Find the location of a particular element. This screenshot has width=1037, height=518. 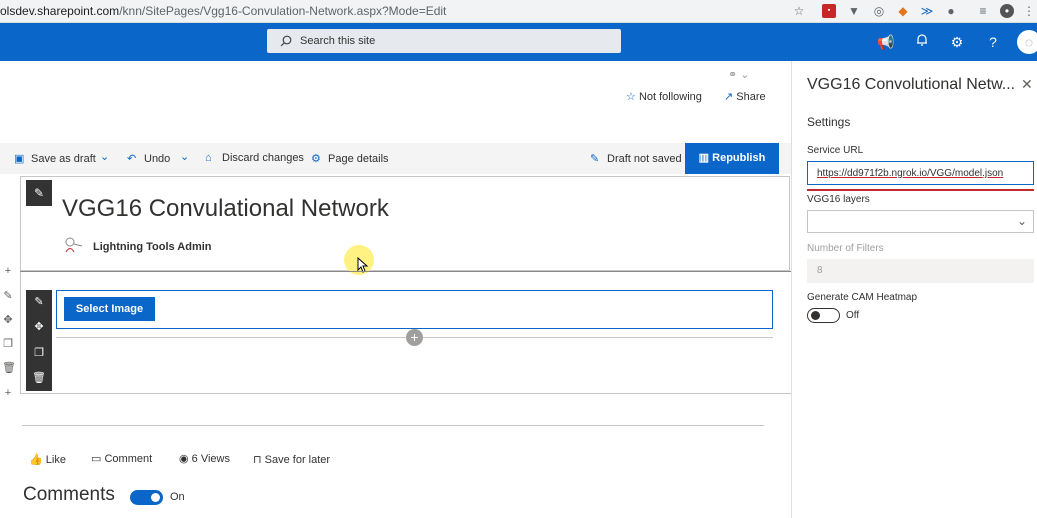

comments-toggle-knob is located at coordinates (155, 497).